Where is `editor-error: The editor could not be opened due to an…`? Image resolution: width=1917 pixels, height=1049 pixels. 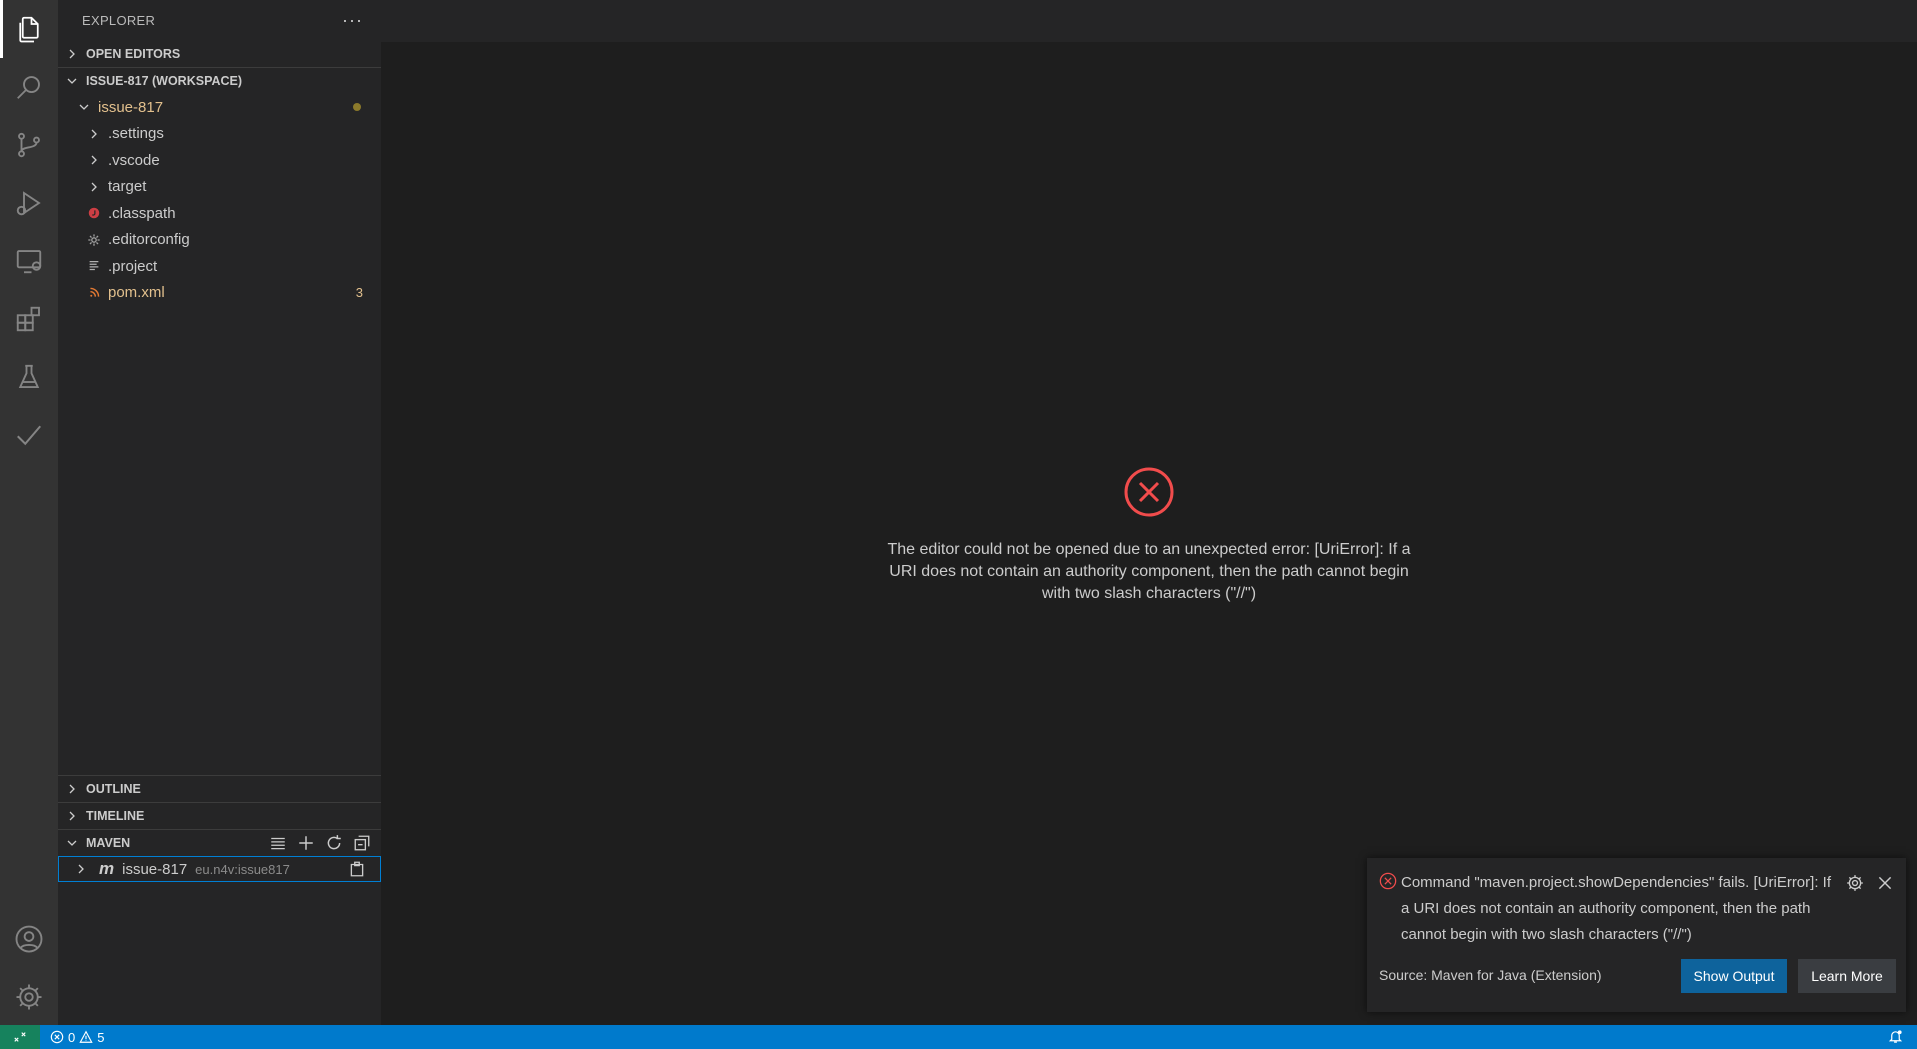
editor-error: The editor could not be opened due to an… is located at coordinates (1149, 535).